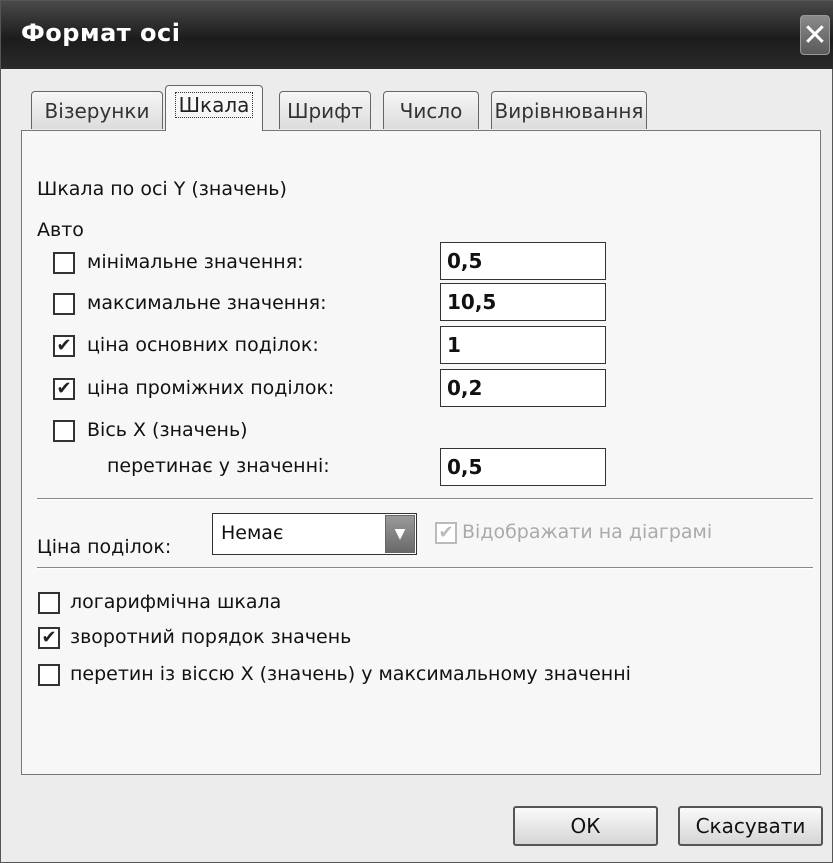 The width and height of the screenshot is (833, 863). Describe the element at coordinates (60, 230) in the screenshot. I see `auto-label: Авто` at that location.